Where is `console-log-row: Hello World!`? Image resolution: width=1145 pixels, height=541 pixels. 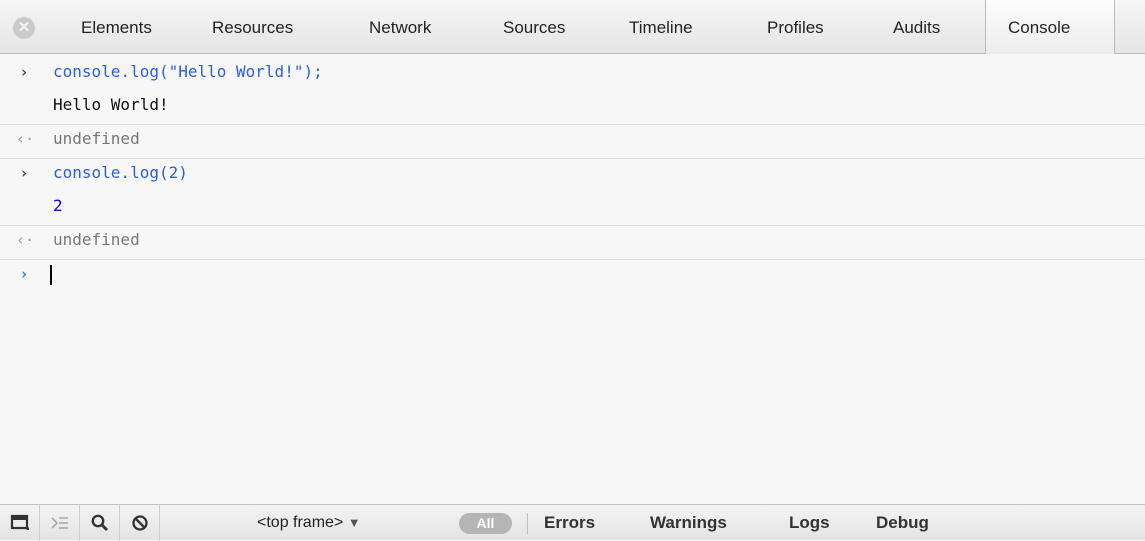
console-log-row: Hello World! is located at coordinates (572, 108).